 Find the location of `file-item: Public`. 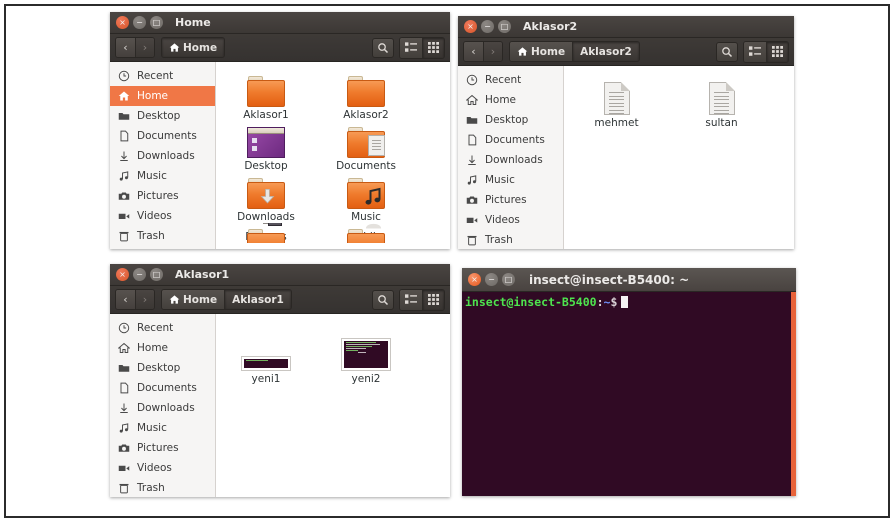

file-item: Public is located at coordinates (366, 233).